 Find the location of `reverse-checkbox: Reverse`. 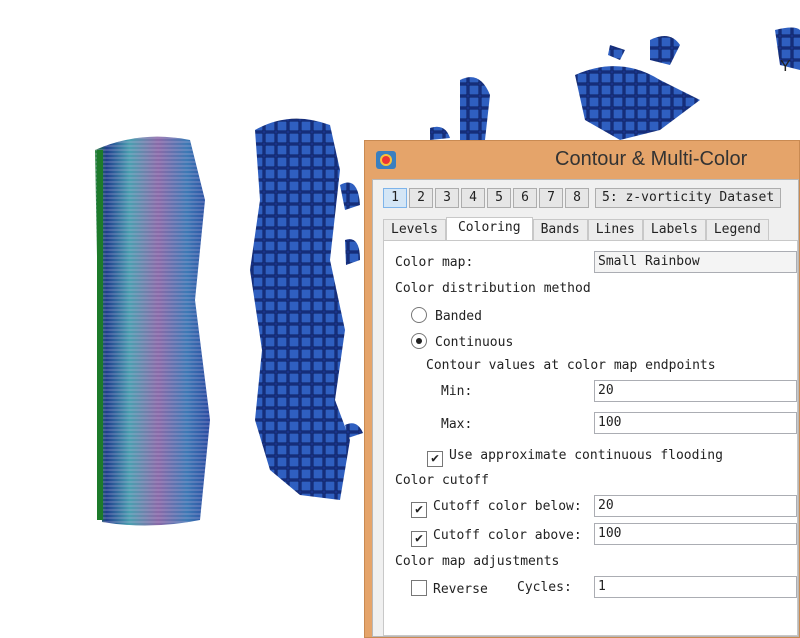

reverse-checkbox: Reverse is located at coordinates (449, 588).